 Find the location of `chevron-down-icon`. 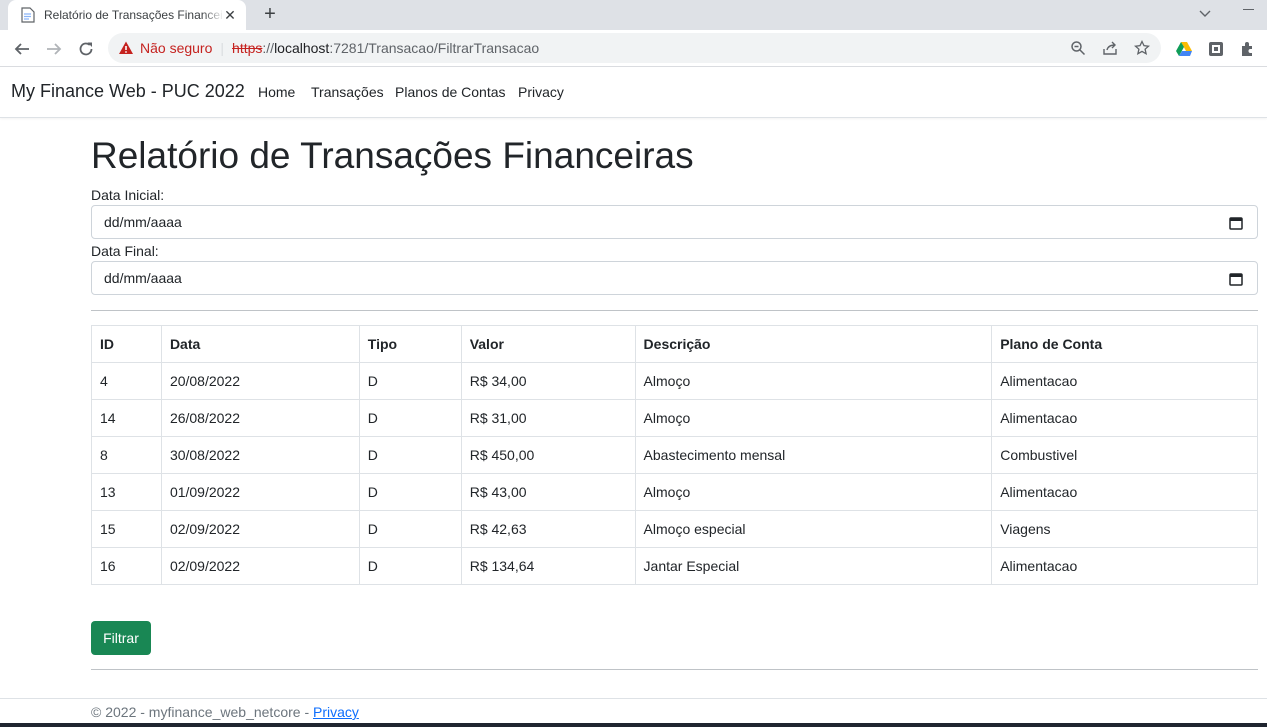

chevron-down-icon is located at coordinates (1205, 13).